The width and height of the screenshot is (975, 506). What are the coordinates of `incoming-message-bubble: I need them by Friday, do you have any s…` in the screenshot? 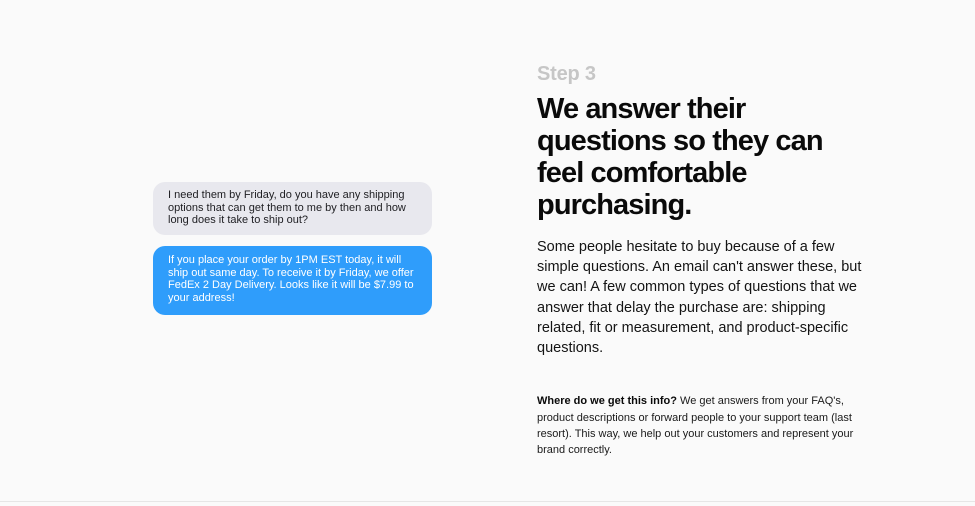 It's located at (292, 208).